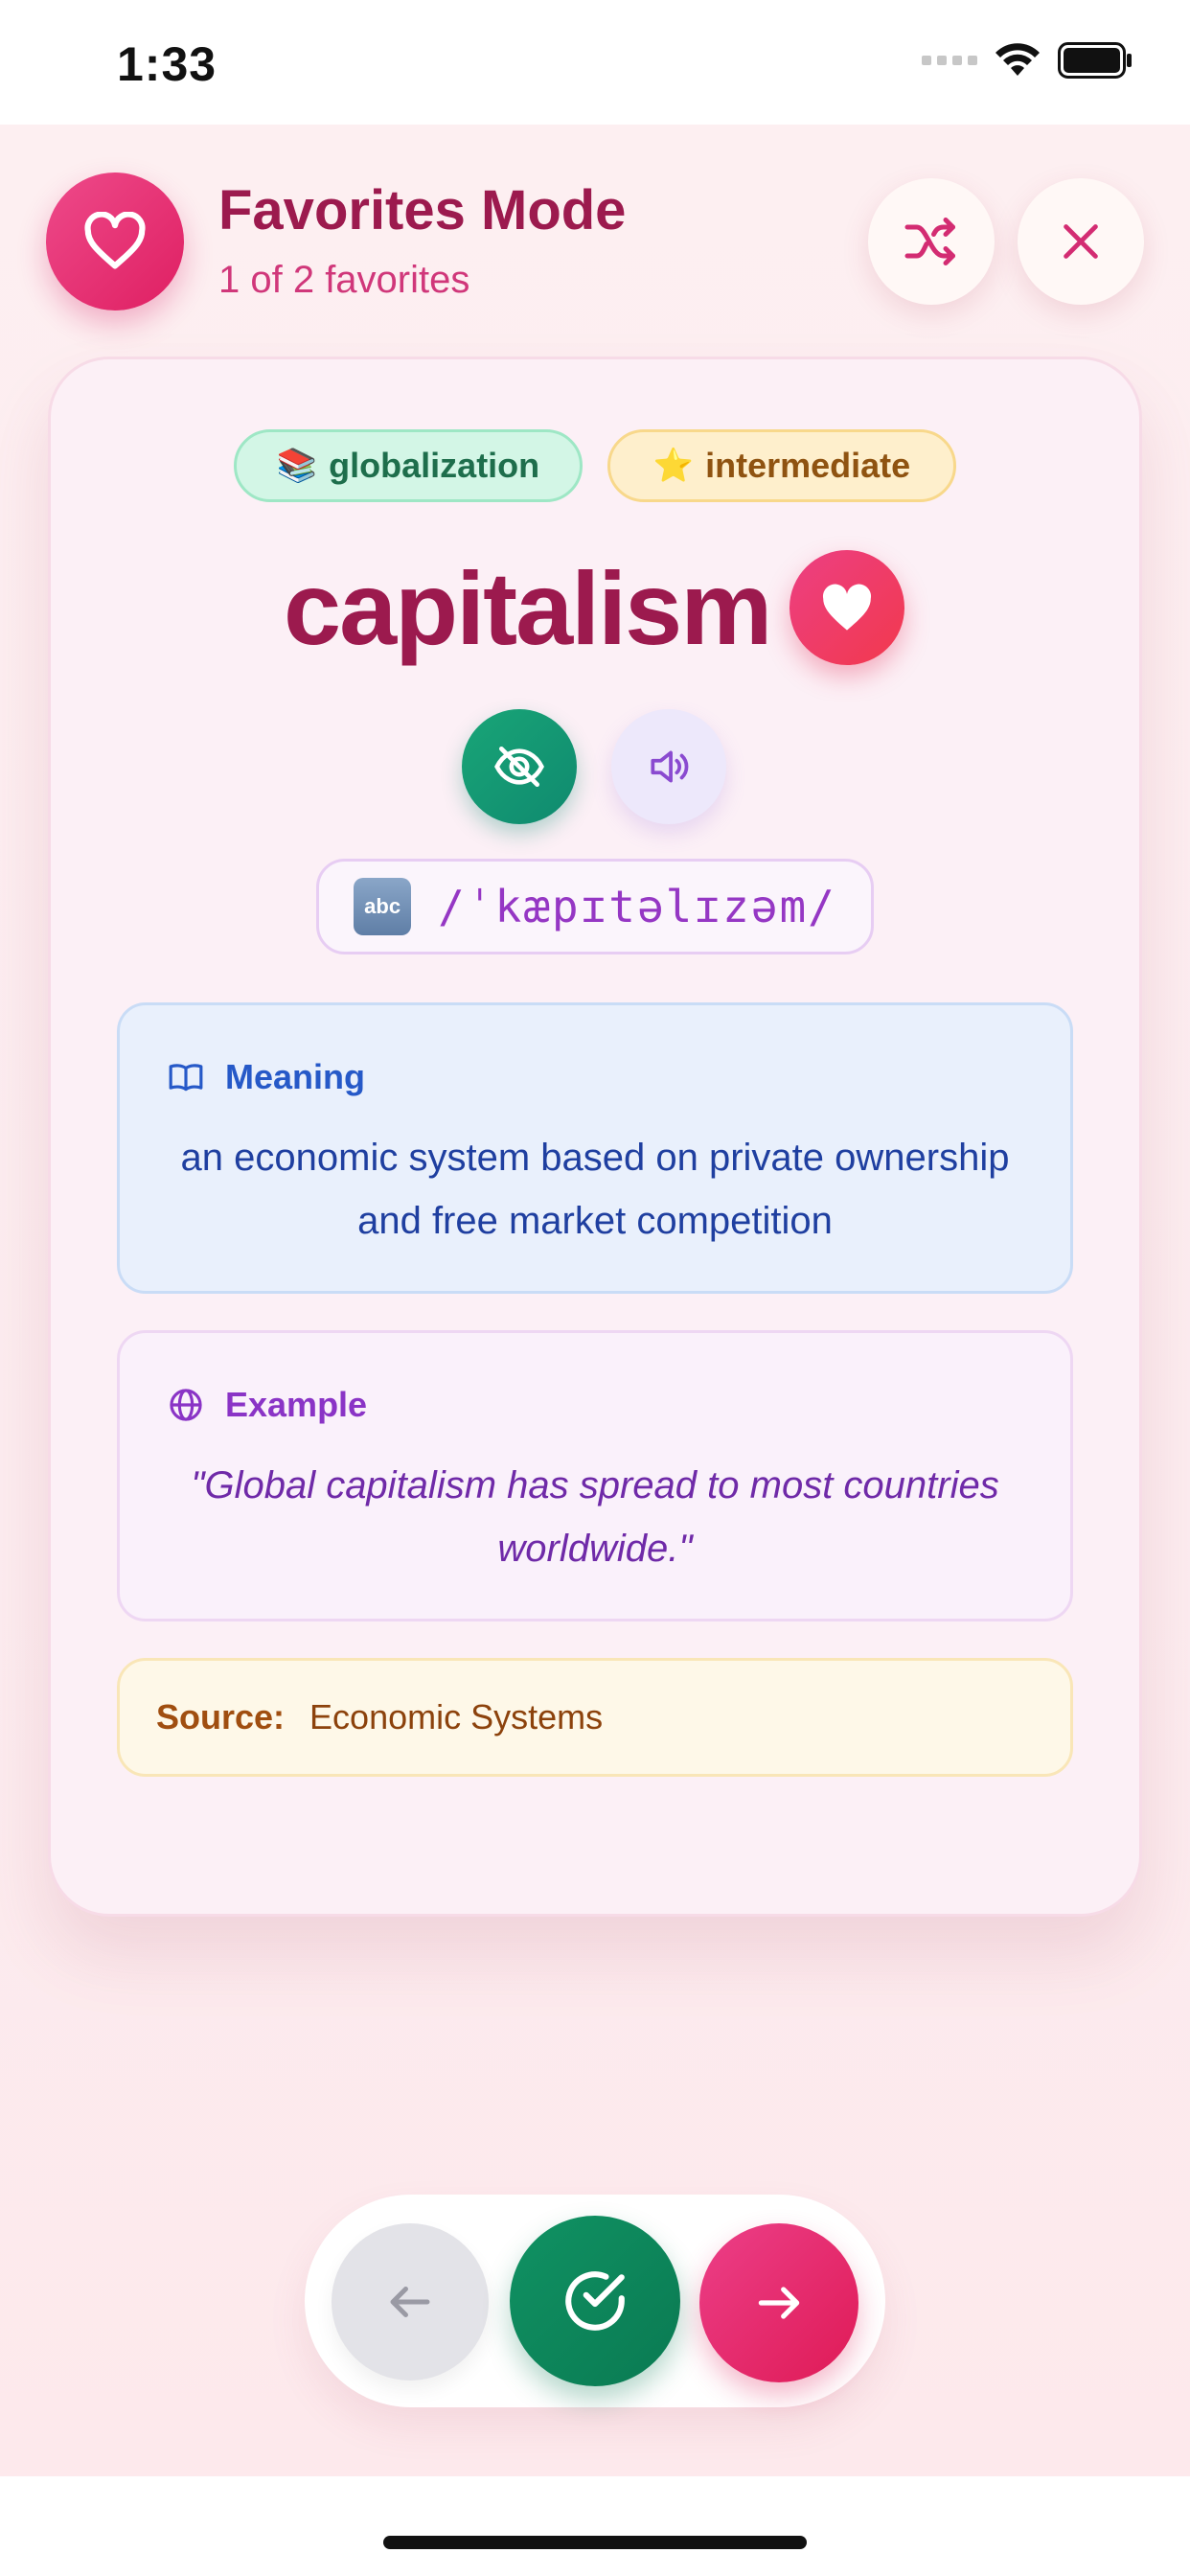  I want to click on check-circle-icon, so click(595, 2301).